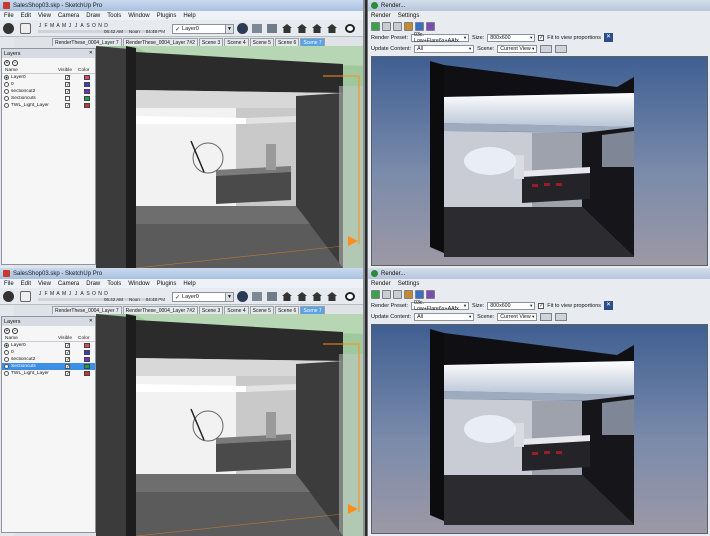 Image resolution: width=710 pixels, height=536 pixels. What do you see at coordinates (88, 26) in the screenshot?
I see `month-9: S` at bounding box center [88, 26].